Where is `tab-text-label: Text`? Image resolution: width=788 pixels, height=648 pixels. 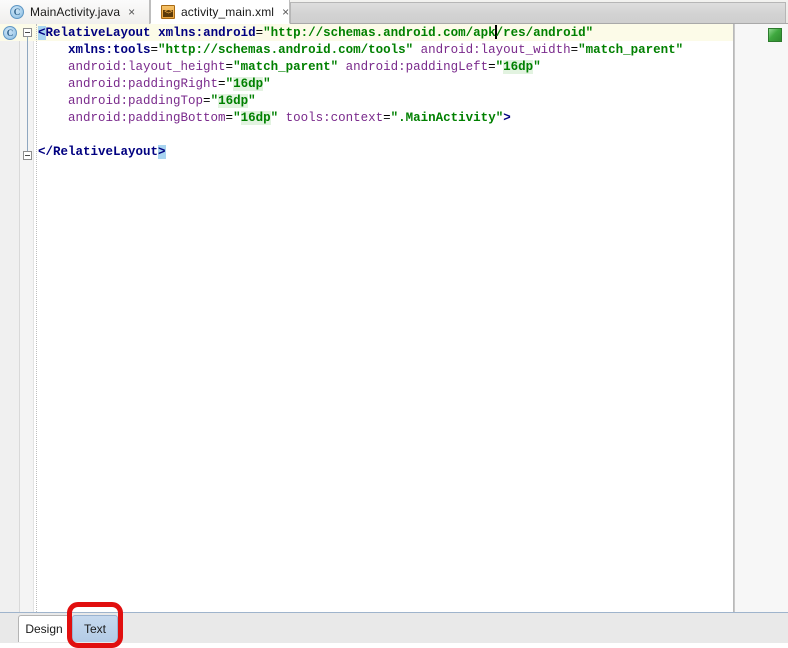 tab-text-label: Text is located at coordinates (94, 629).